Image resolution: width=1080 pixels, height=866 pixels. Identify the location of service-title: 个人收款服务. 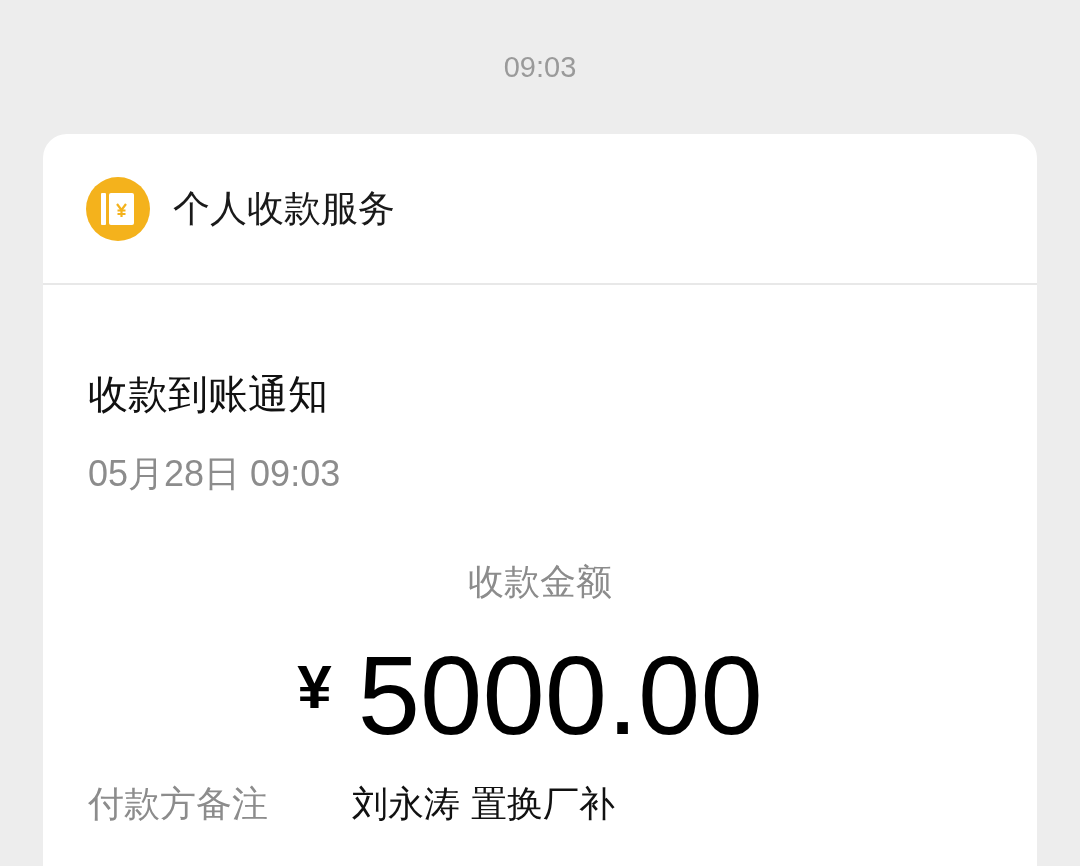
(284, 208).